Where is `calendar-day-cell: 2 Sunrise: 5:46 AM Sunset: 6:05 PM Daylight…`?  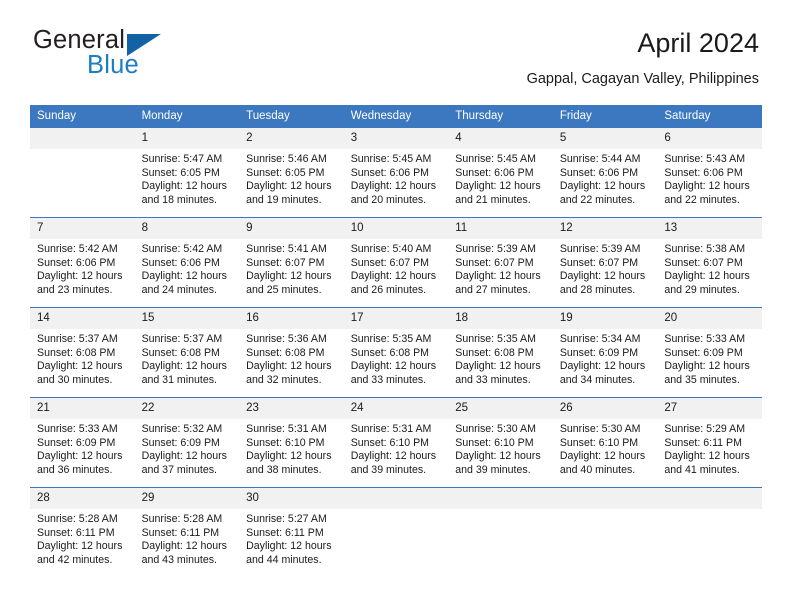 calendar-day-cell: 2 Sunrise: 5:46 AM Sunset: 6:05 PM Daylight… is located at coordinates (291, 172).